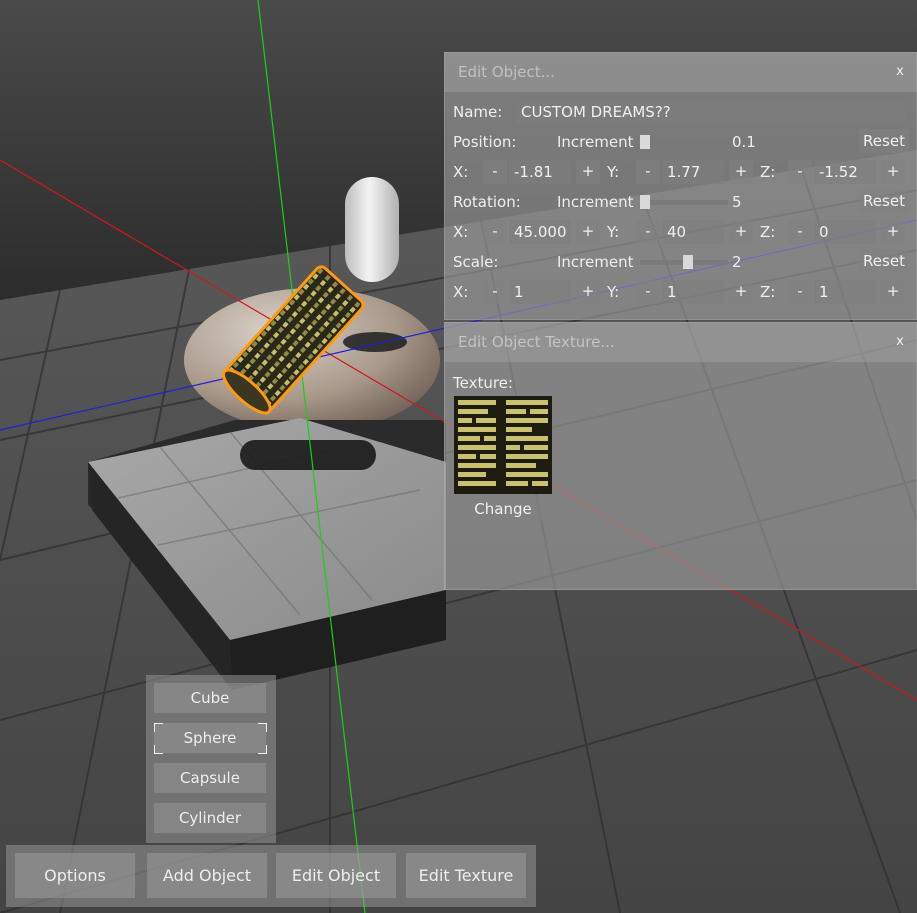 This screenshot has width=917, height=913. What do you see at coordinates (210, 698) in the screenshot?
I see `shape-cube-button: Cube` at bounding box center [210, 698].